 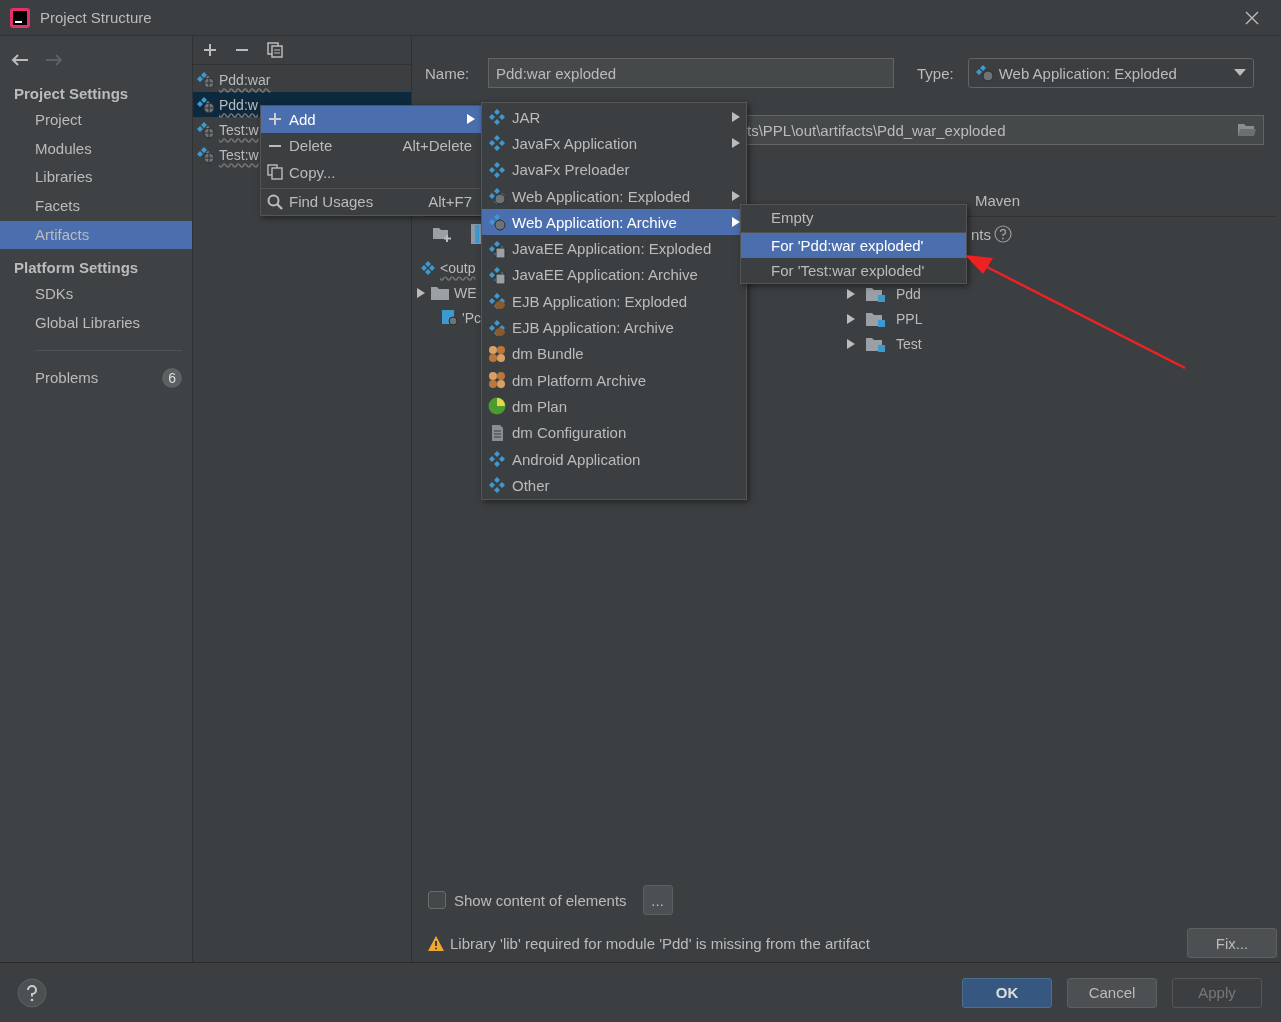 I want to click on name-label: Name:, so click(x=448, y=73).